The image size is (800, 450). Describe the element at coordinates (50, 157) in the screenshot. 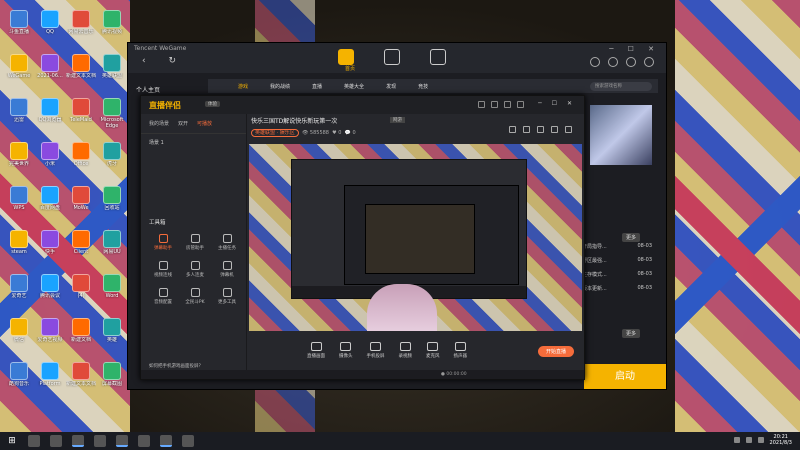

I see `desktop-icon: 小米` at that location.